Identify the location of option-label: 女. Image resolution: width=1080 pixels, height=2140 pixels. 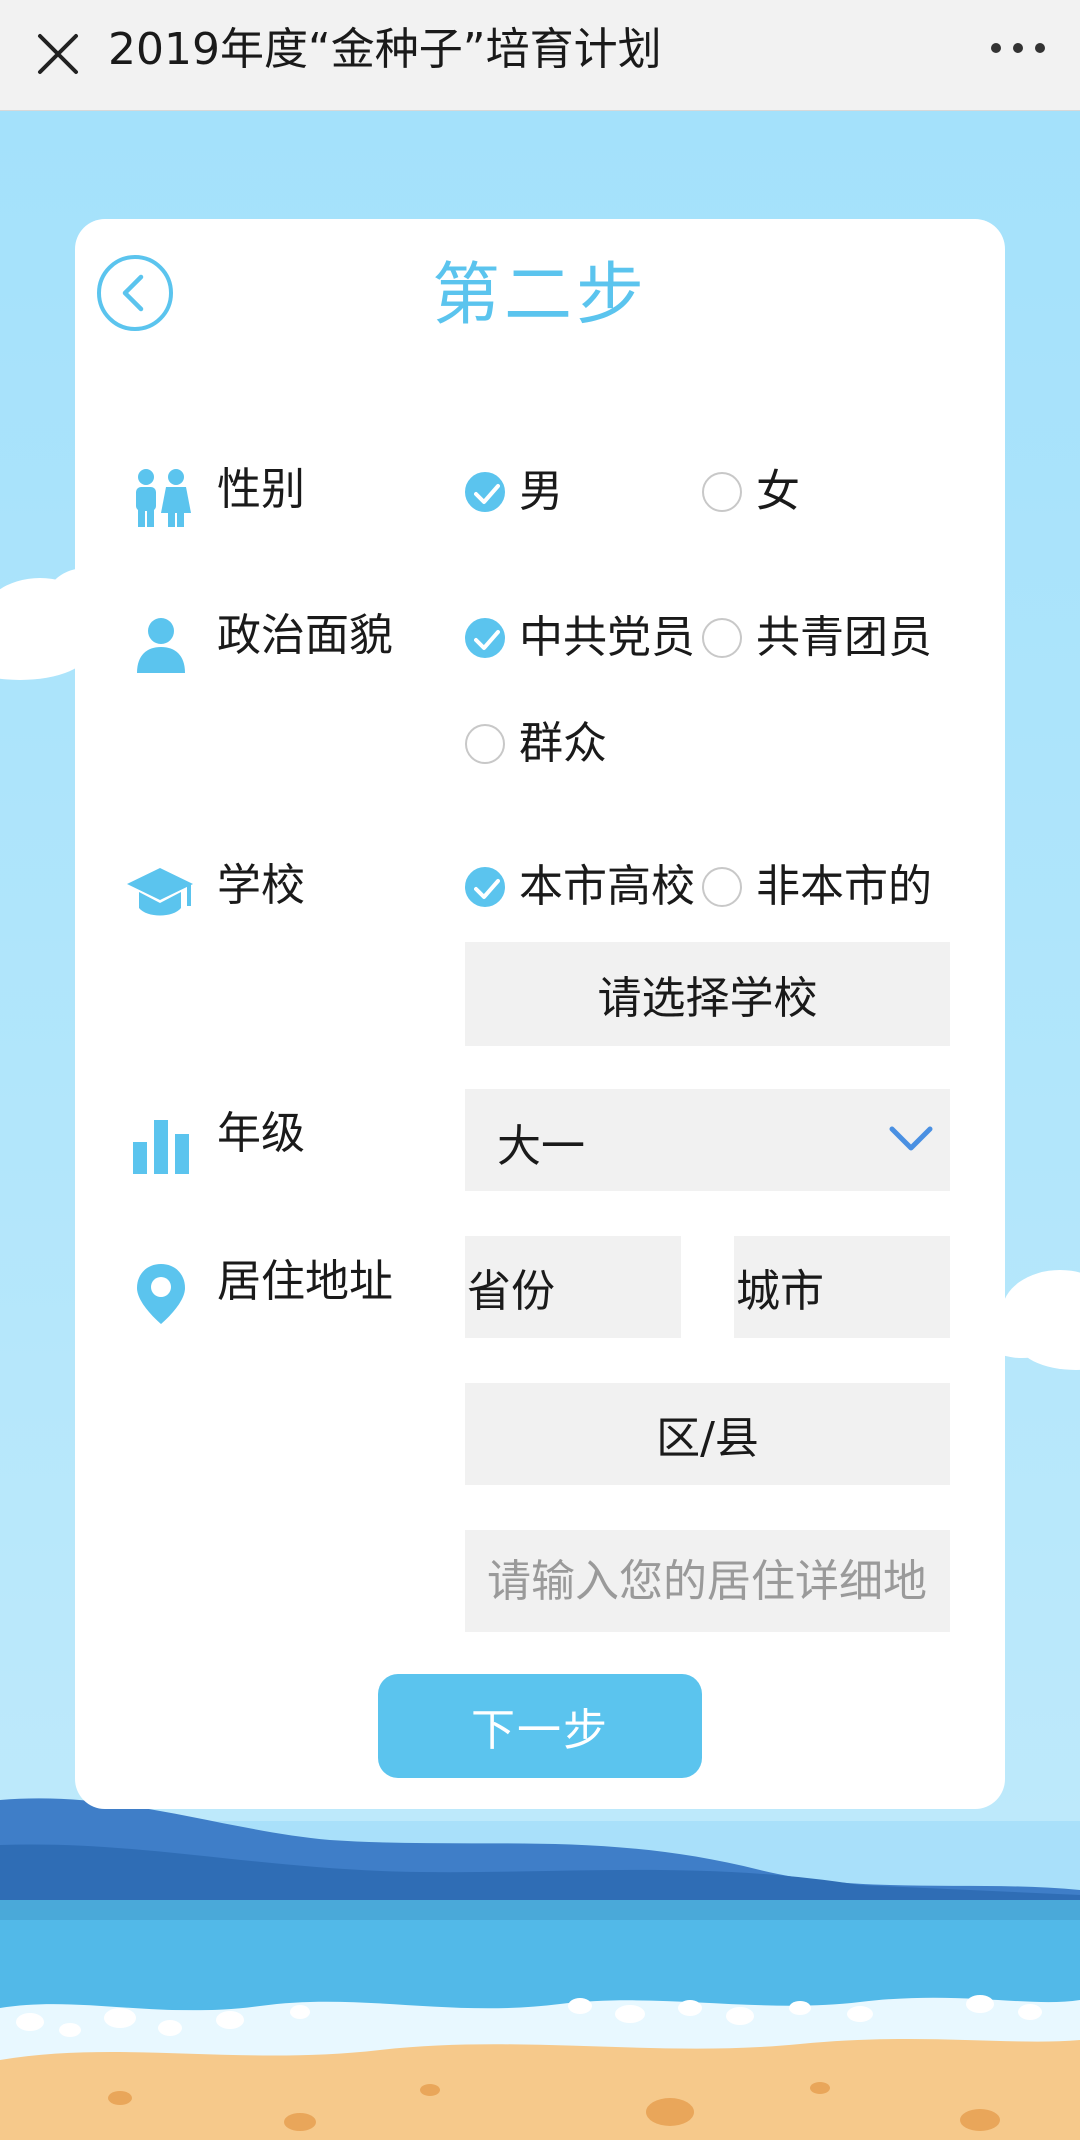
(778, 491).